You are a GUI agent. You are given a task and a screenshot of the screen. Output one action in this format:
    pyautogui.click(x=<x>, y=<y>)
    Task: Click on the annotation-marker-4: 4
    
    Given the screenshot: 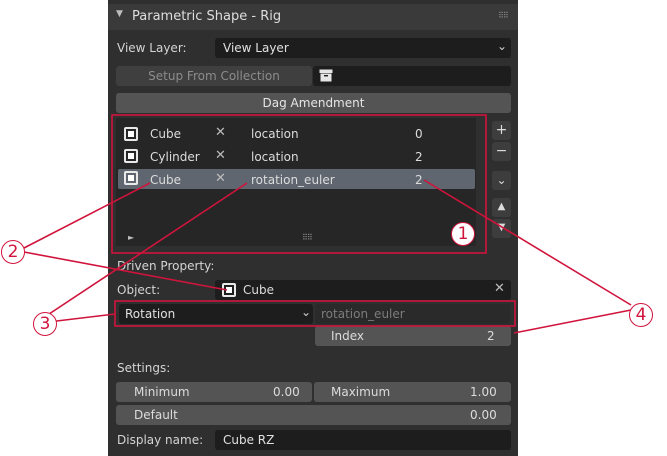 What is the action you would take?
    pyautogui.click(x=641, y=315)
    